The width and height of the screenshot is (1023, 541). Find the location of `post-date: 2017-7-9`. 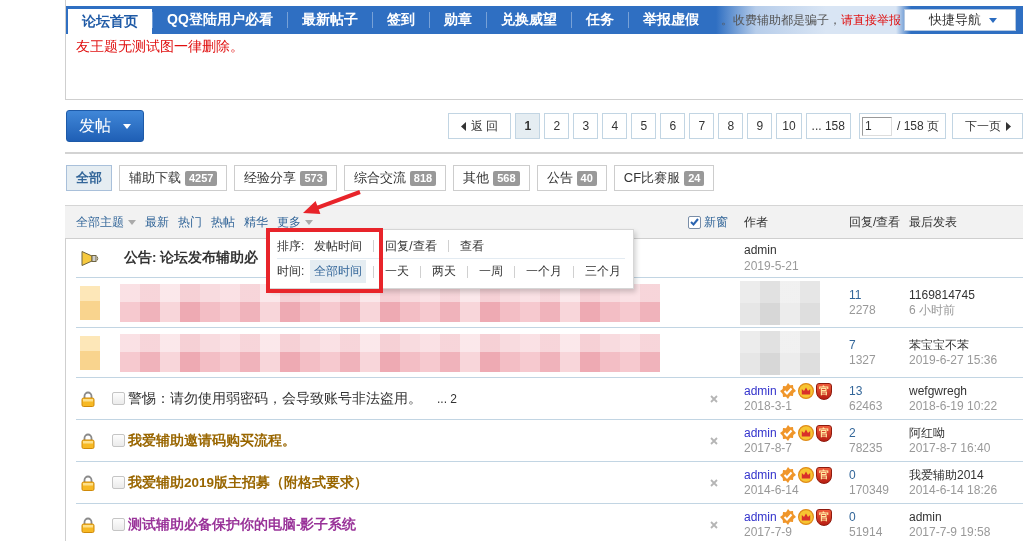

post-date: 2017-7-9 is located at coordinates (769, 532).